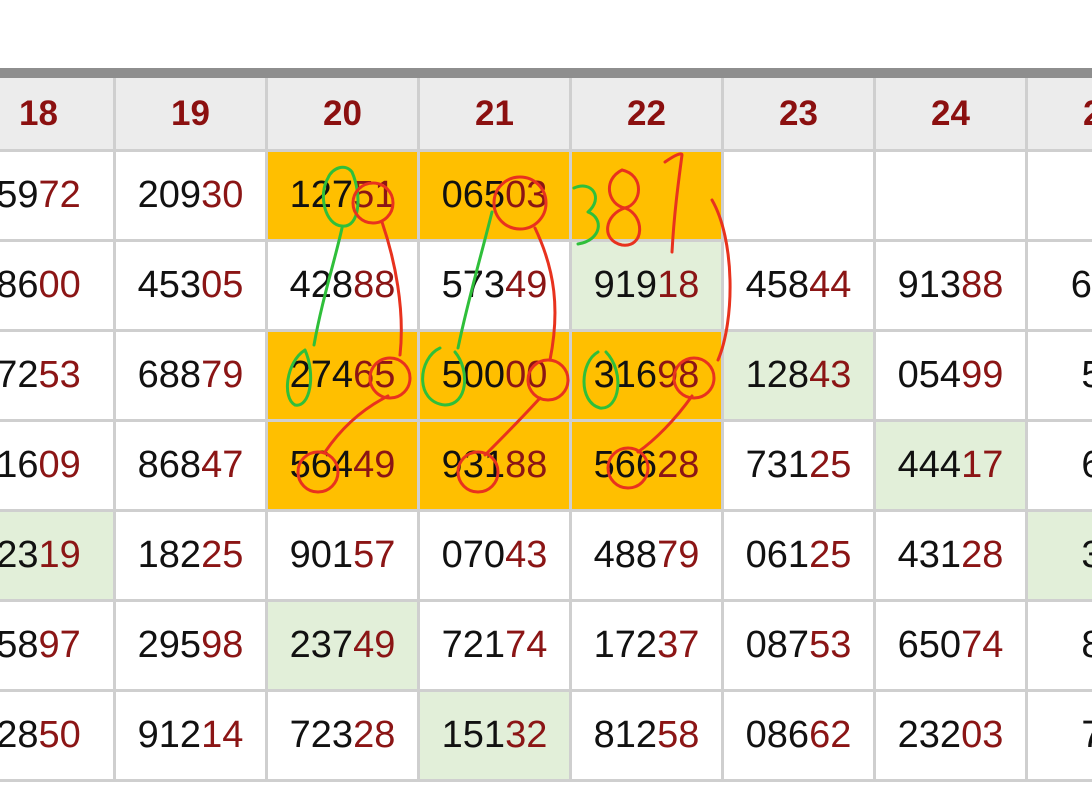 Image resolution: width=1092 pixels, height=800 pixels. Describe the element at coordinates (625, 375) in the screenshot. I see `number-head-digits: 316` at that location.